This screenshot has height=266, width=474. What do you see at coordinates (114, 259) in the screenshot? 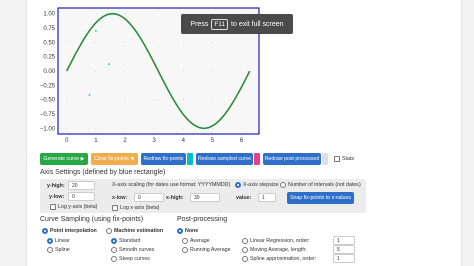
I see `steep-curves-radio` at bounding box center [114, 259].